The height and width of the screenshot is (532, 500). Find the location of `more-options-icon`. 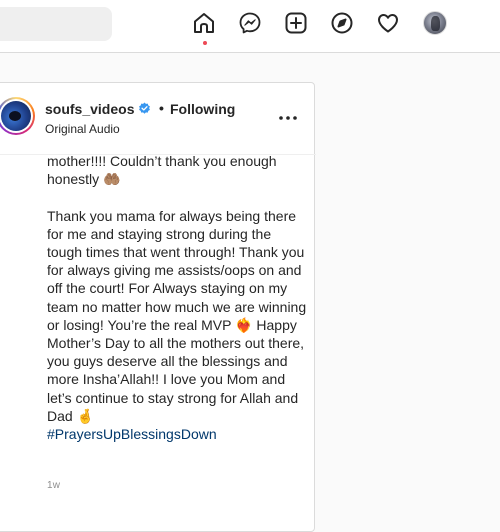

more-options-icon is located at coordinates (288, 118).